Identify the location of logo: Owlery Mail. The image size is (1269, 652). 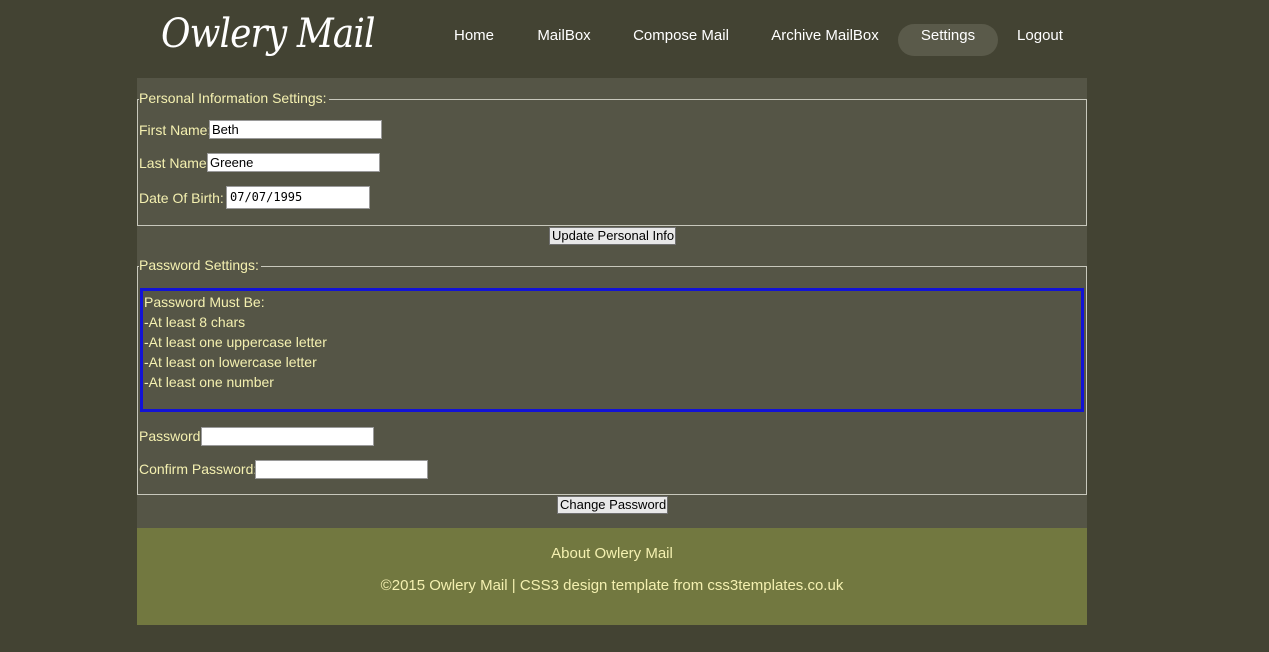
(268, 34).